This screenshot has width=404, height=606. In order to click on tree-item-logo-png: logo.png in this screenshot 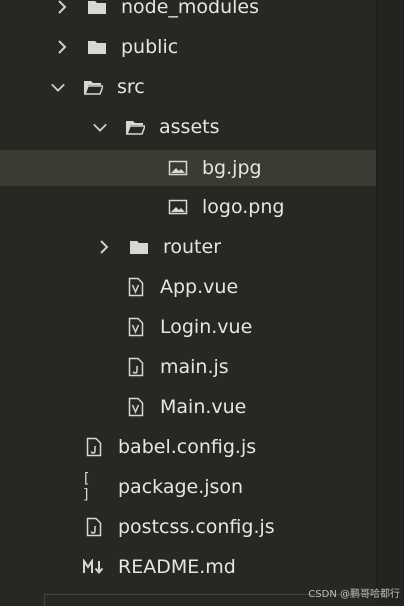, I will do `click(188, 207)`.